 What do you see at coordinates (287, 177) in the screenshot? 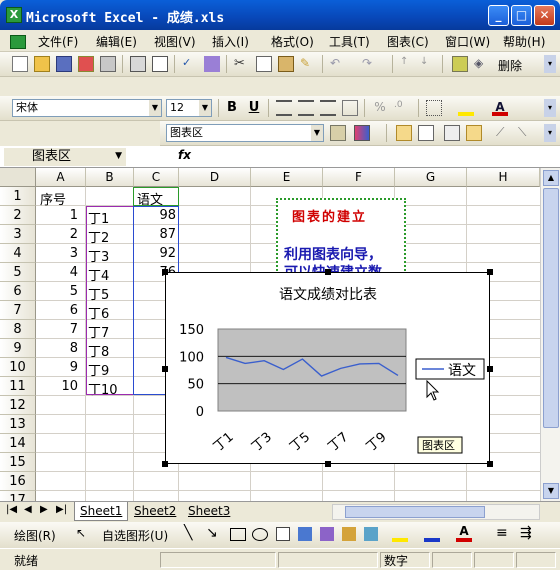
I see `column-header-e: E` at bounding box center [287, 177].